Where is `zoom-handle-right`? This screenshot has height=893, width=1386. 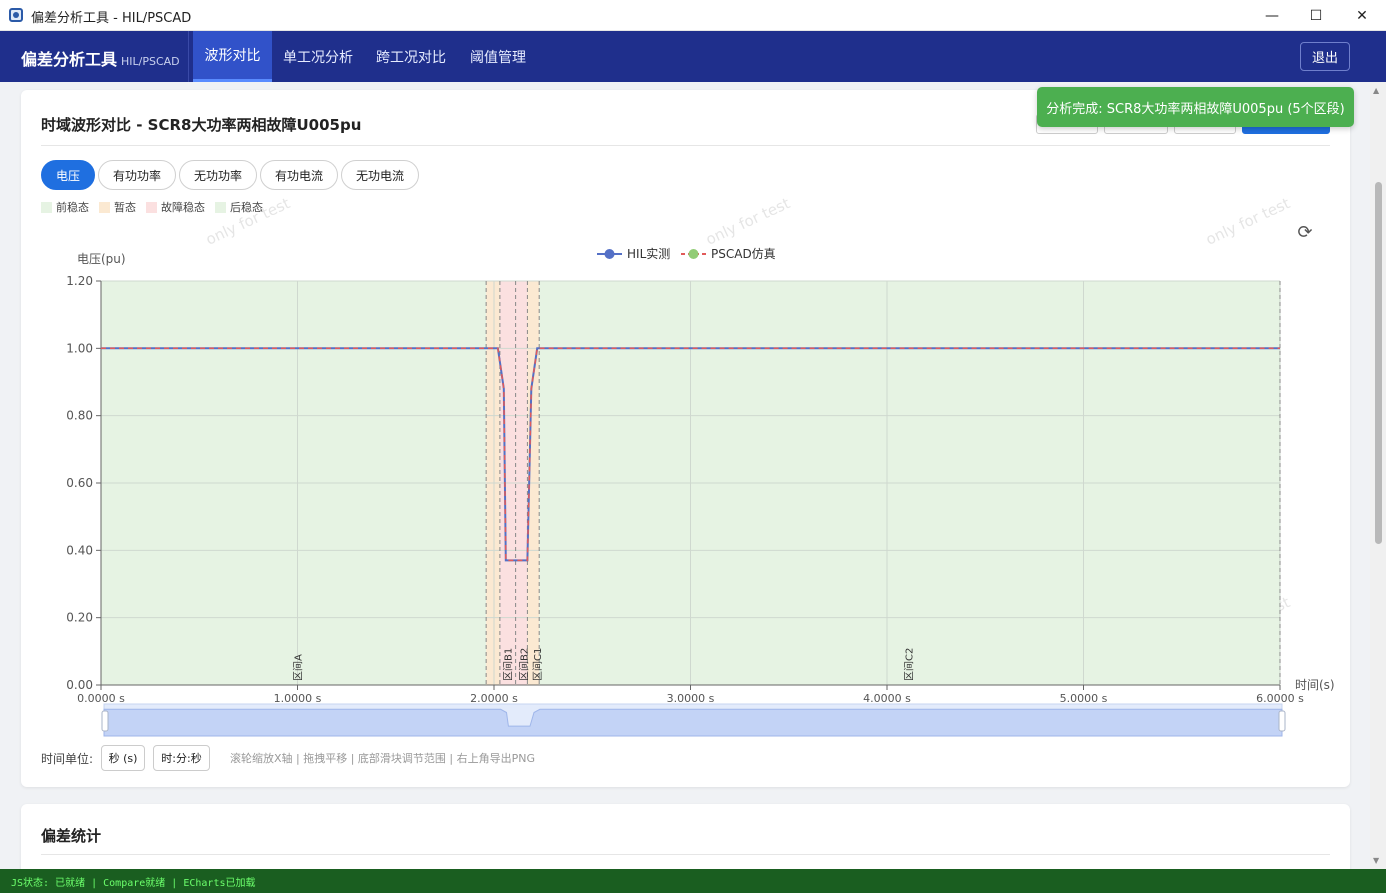 zoom-handle-right is located at coordinates (1282, 721).